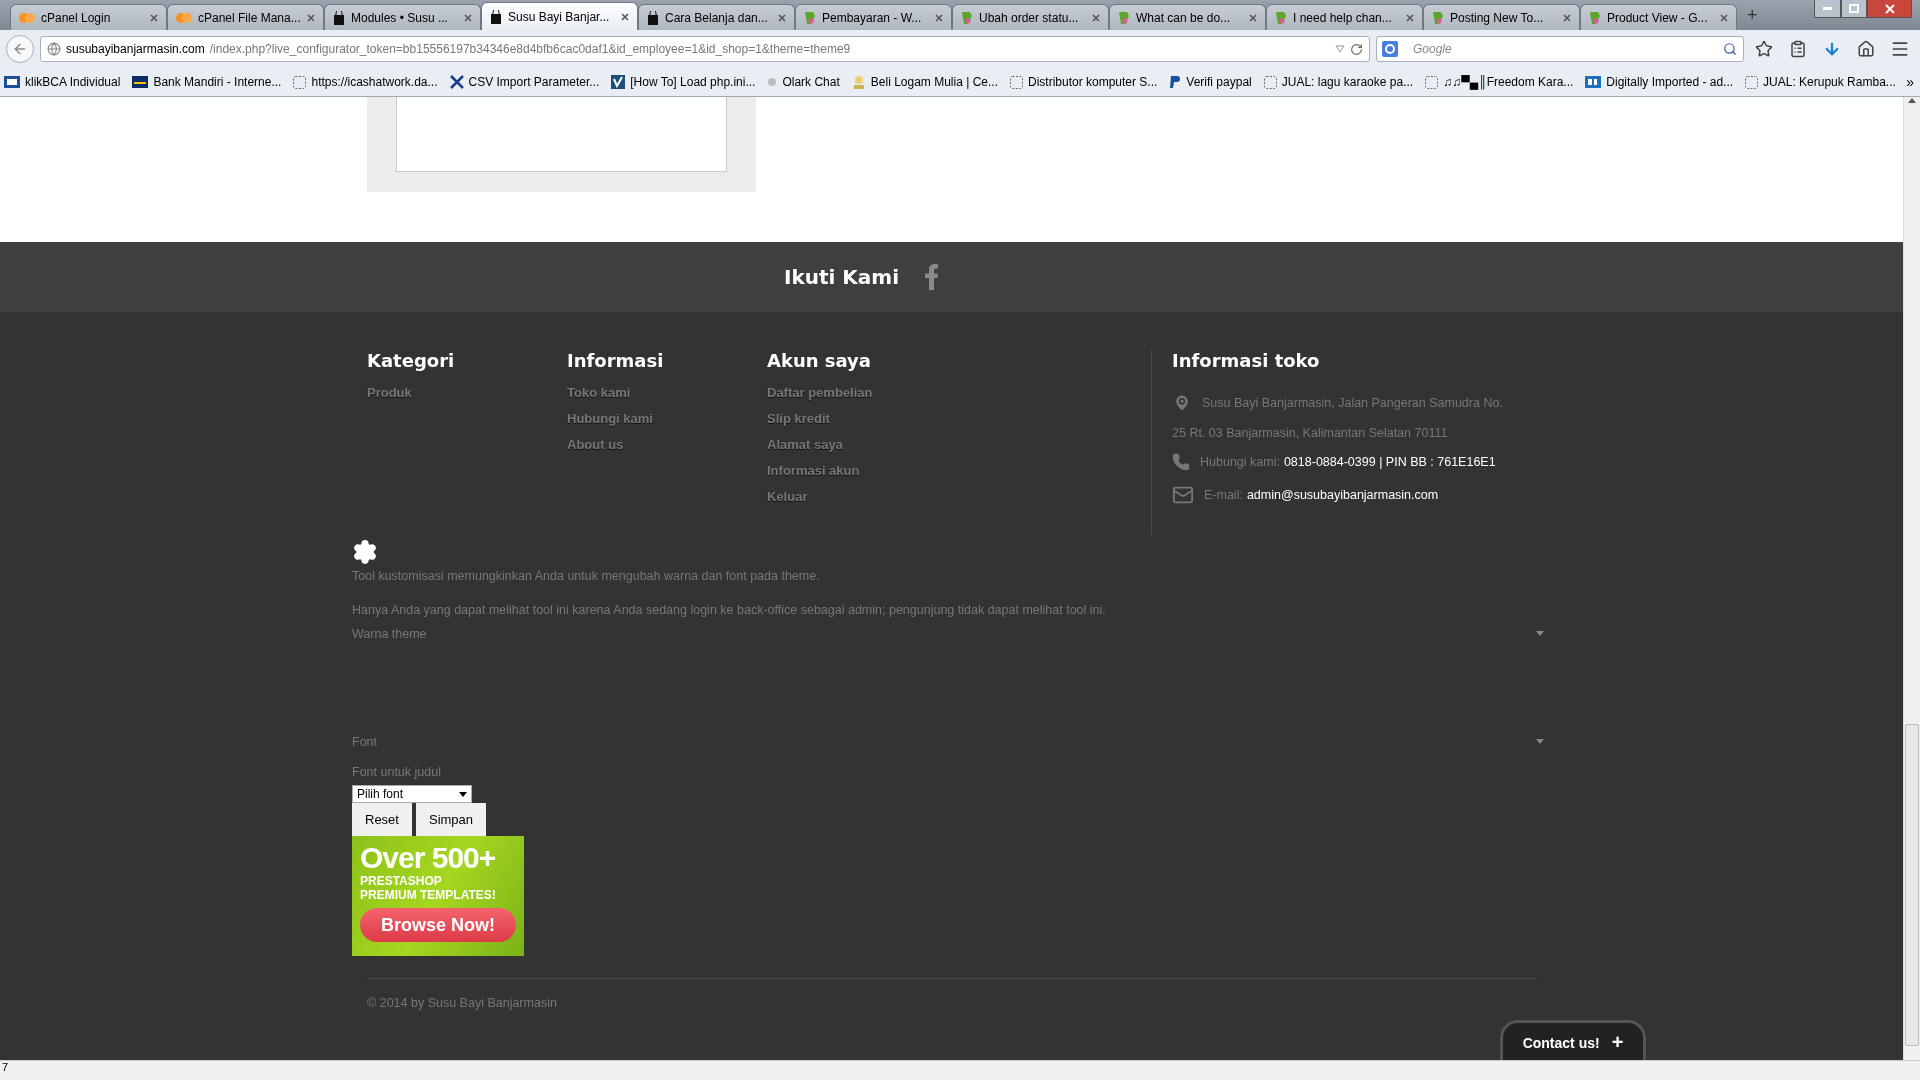 This screenshot has width=1920, height=1080. Describe the element at coordinates (803, 82) in the screenshot. I see `bookmark-link: Olark Chat` at that location.